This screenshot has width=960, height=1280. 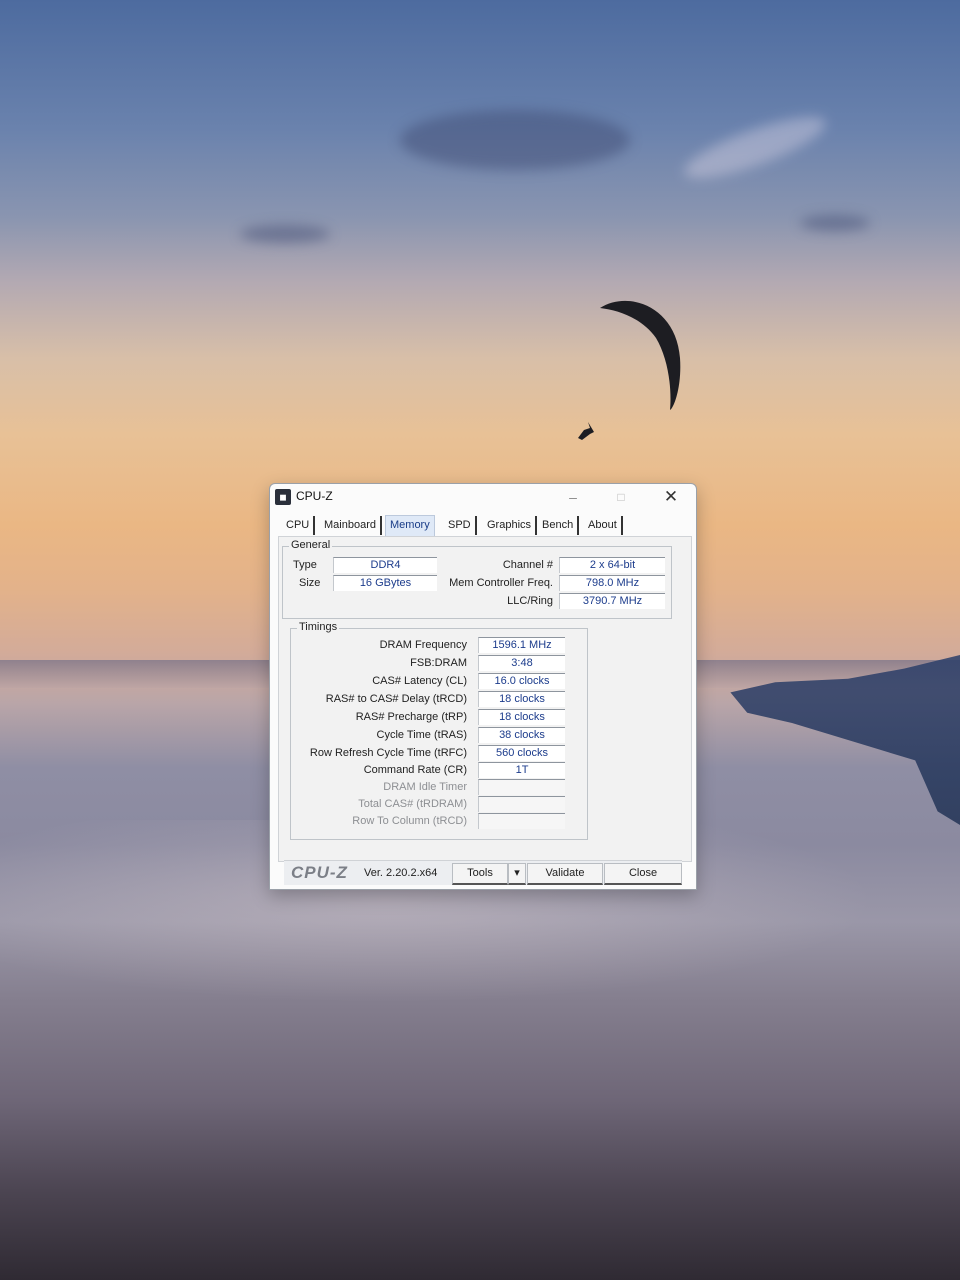 What do you see at coordinates (612, 601) in the screenshot?
I see `llc-ring-value: 3790.7 MHz` at bounding box center [612, 601].